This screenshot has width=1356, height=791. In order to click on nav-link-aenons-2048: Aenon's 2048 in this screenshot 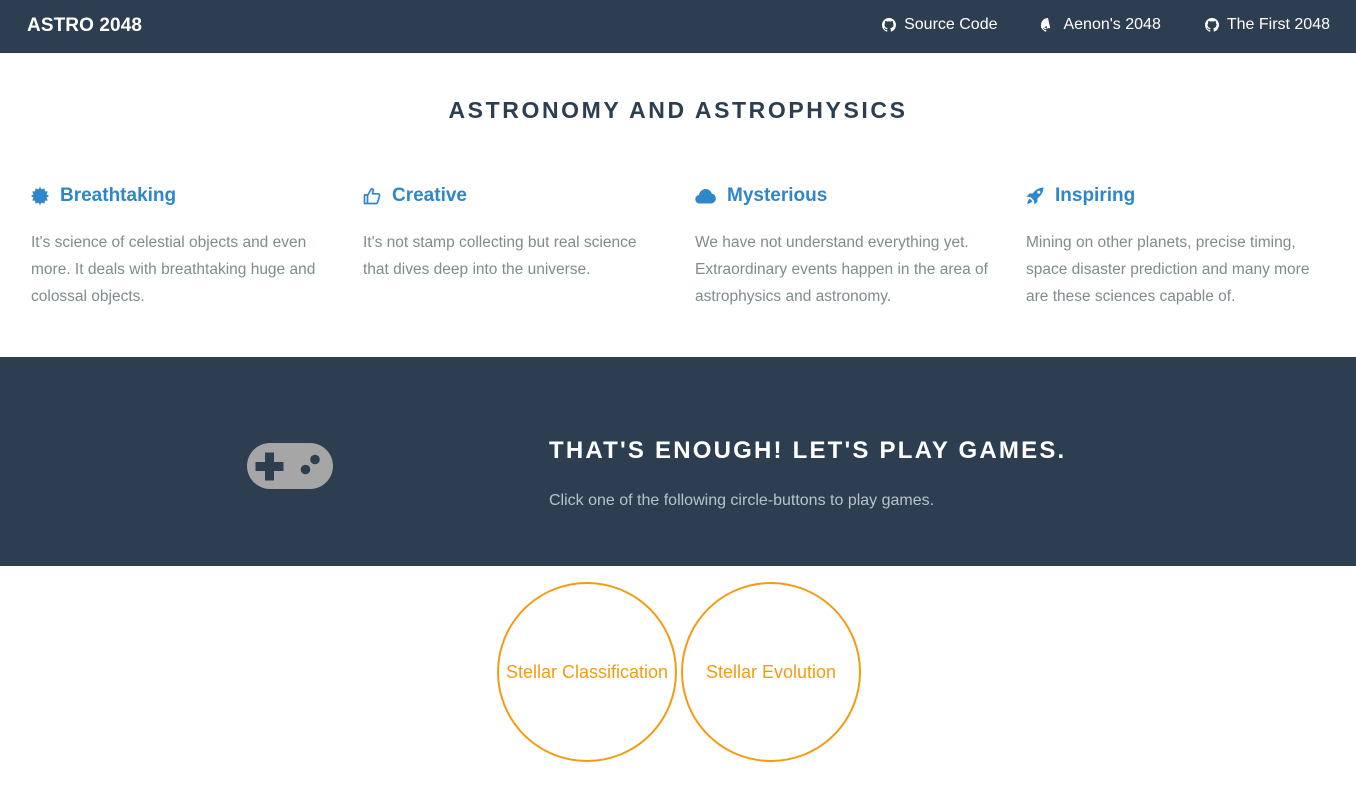, I will do `click(1101, 25)`.